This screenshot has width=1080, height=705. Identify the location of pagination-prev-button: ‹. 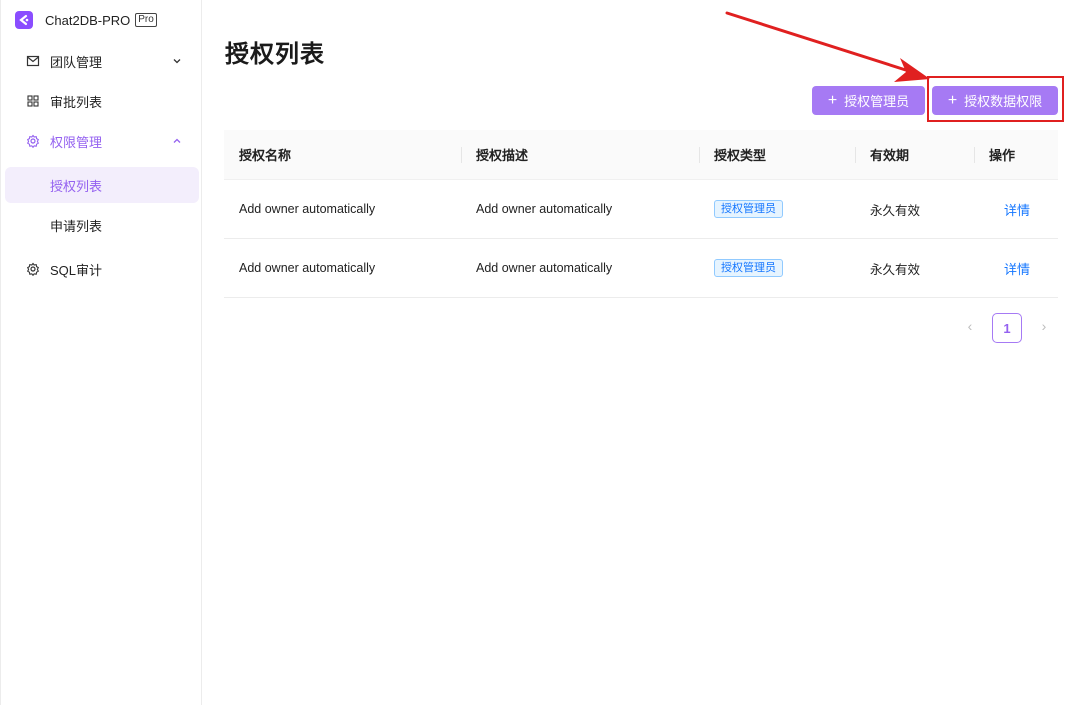
(970, 326).